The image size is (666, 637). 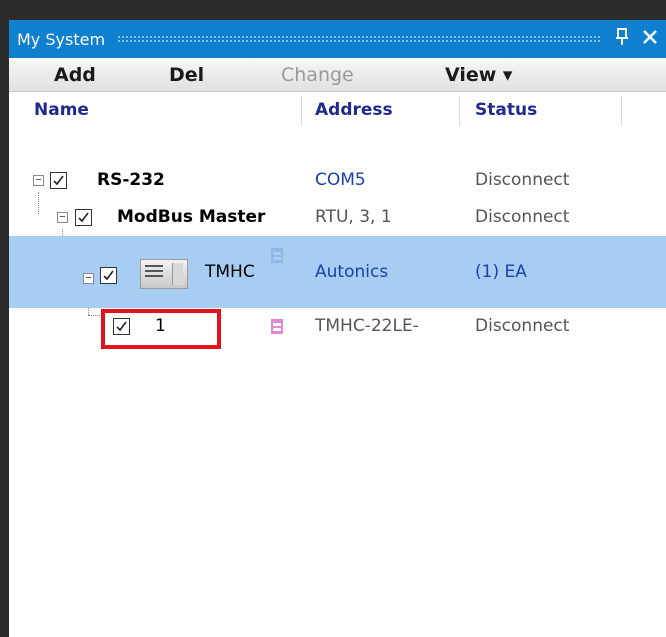 What do you see at coordinates (75, 75) in the screenshot?
I see `add-button: Add` at bounding box center [75, 75].